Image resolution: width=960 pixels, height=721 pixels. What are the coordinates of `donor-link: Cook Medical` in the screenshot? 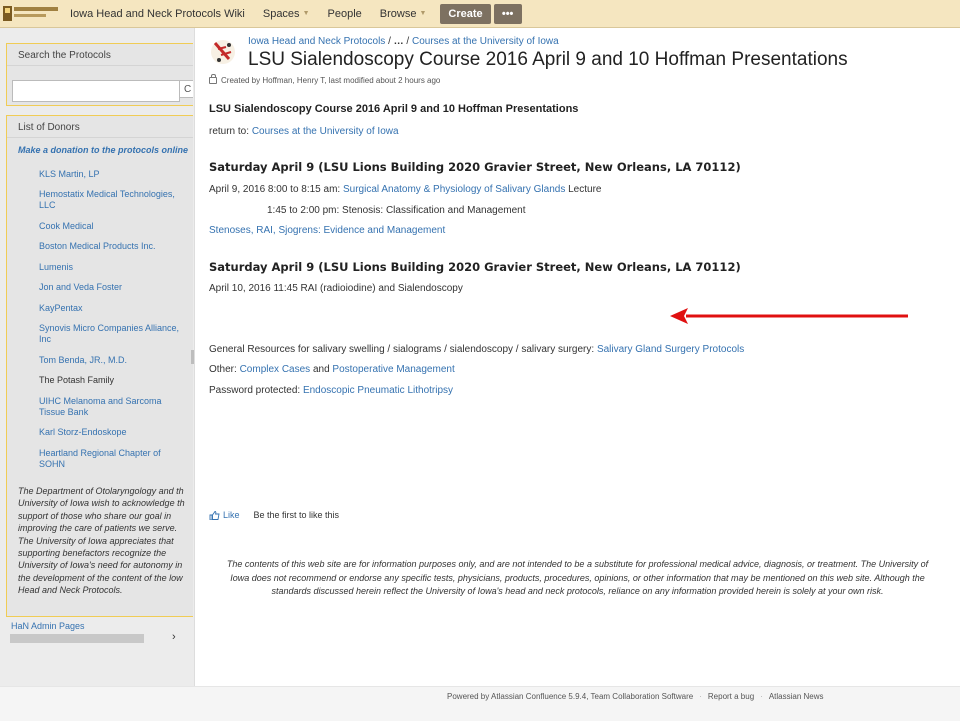 It's located at (100, 226).